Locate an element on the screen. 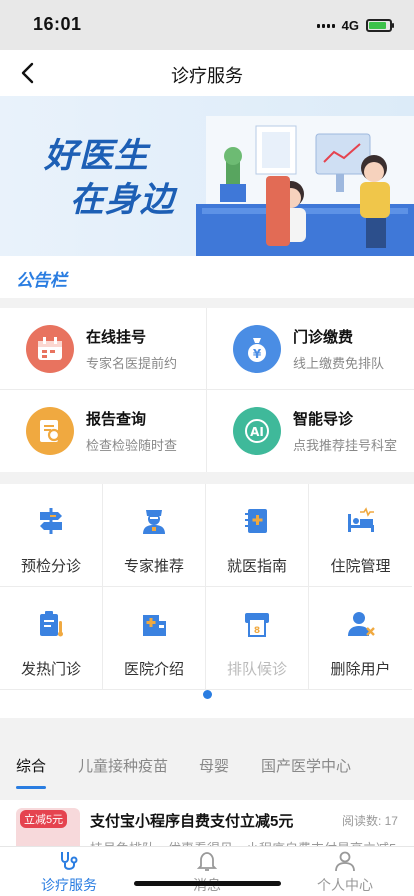 This screenshot has height=896, width=414. func-label: 就医指南 is located at coordinates (256, 566).